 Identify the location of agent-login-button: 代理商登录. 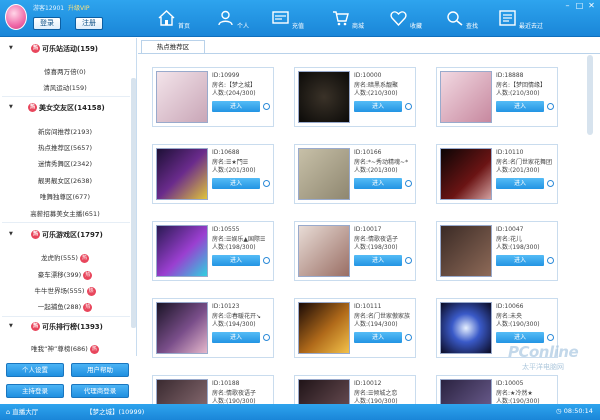
(100, 391).